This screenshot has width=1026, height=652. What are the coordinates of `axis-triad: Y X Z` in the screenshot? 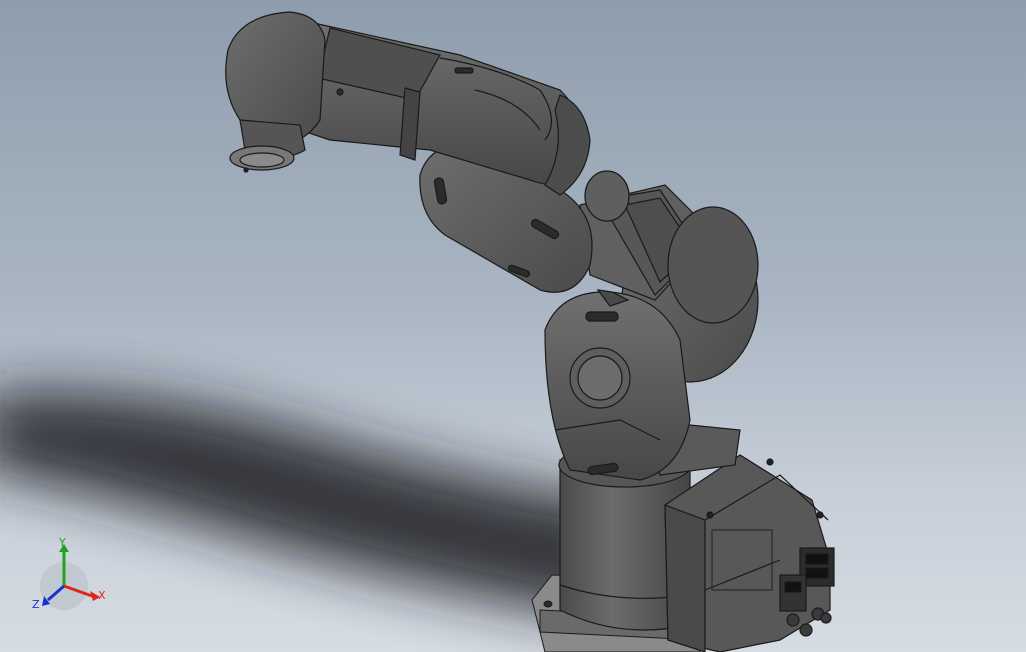 It's located at (69, 573).